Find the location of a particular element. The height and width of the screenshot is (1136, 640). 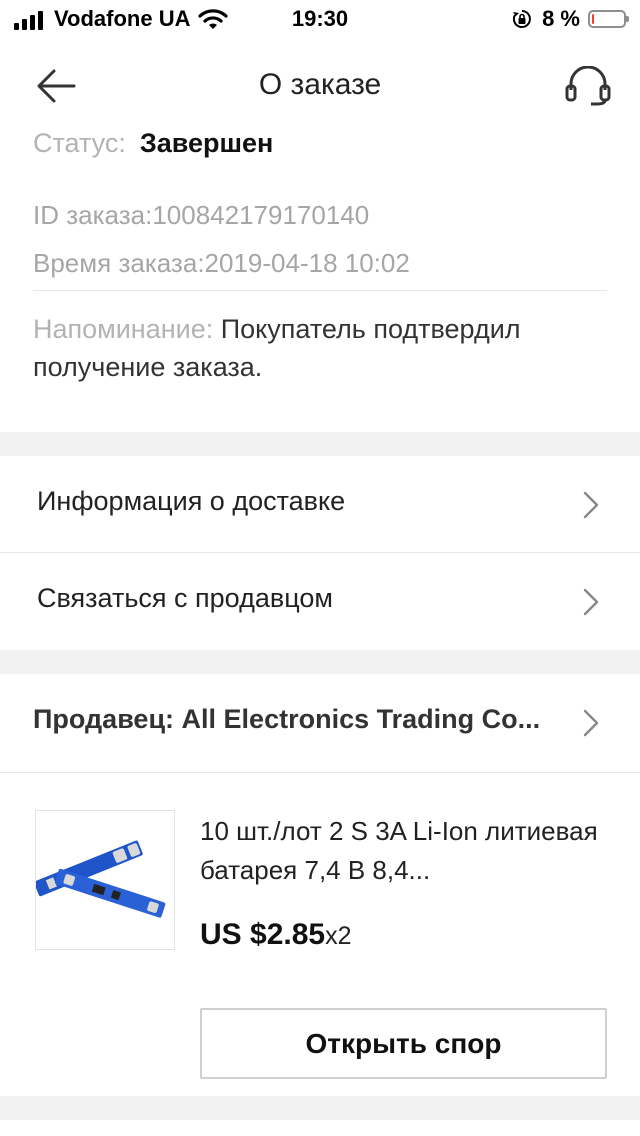

customer-support-button is located at coordinates (588, 86).